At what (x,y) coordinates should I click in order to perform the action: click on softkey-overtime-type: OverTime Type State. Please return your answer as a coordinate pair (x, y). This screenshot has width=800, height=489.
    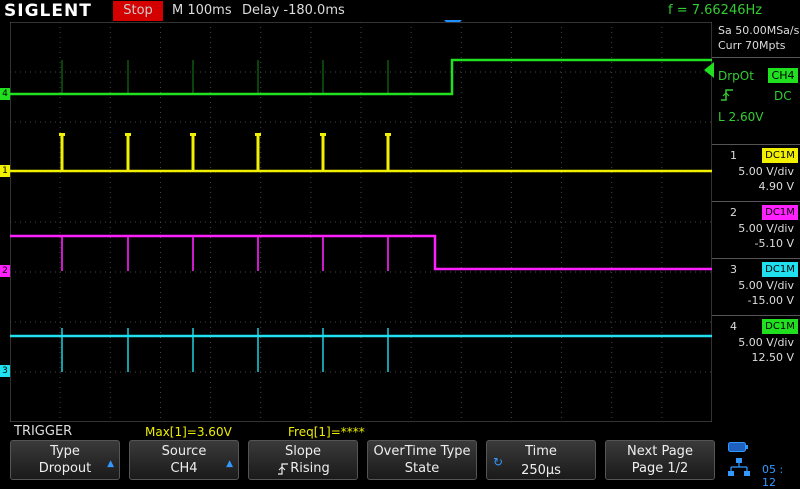
    Looking at the image, I should click on (422, 460).